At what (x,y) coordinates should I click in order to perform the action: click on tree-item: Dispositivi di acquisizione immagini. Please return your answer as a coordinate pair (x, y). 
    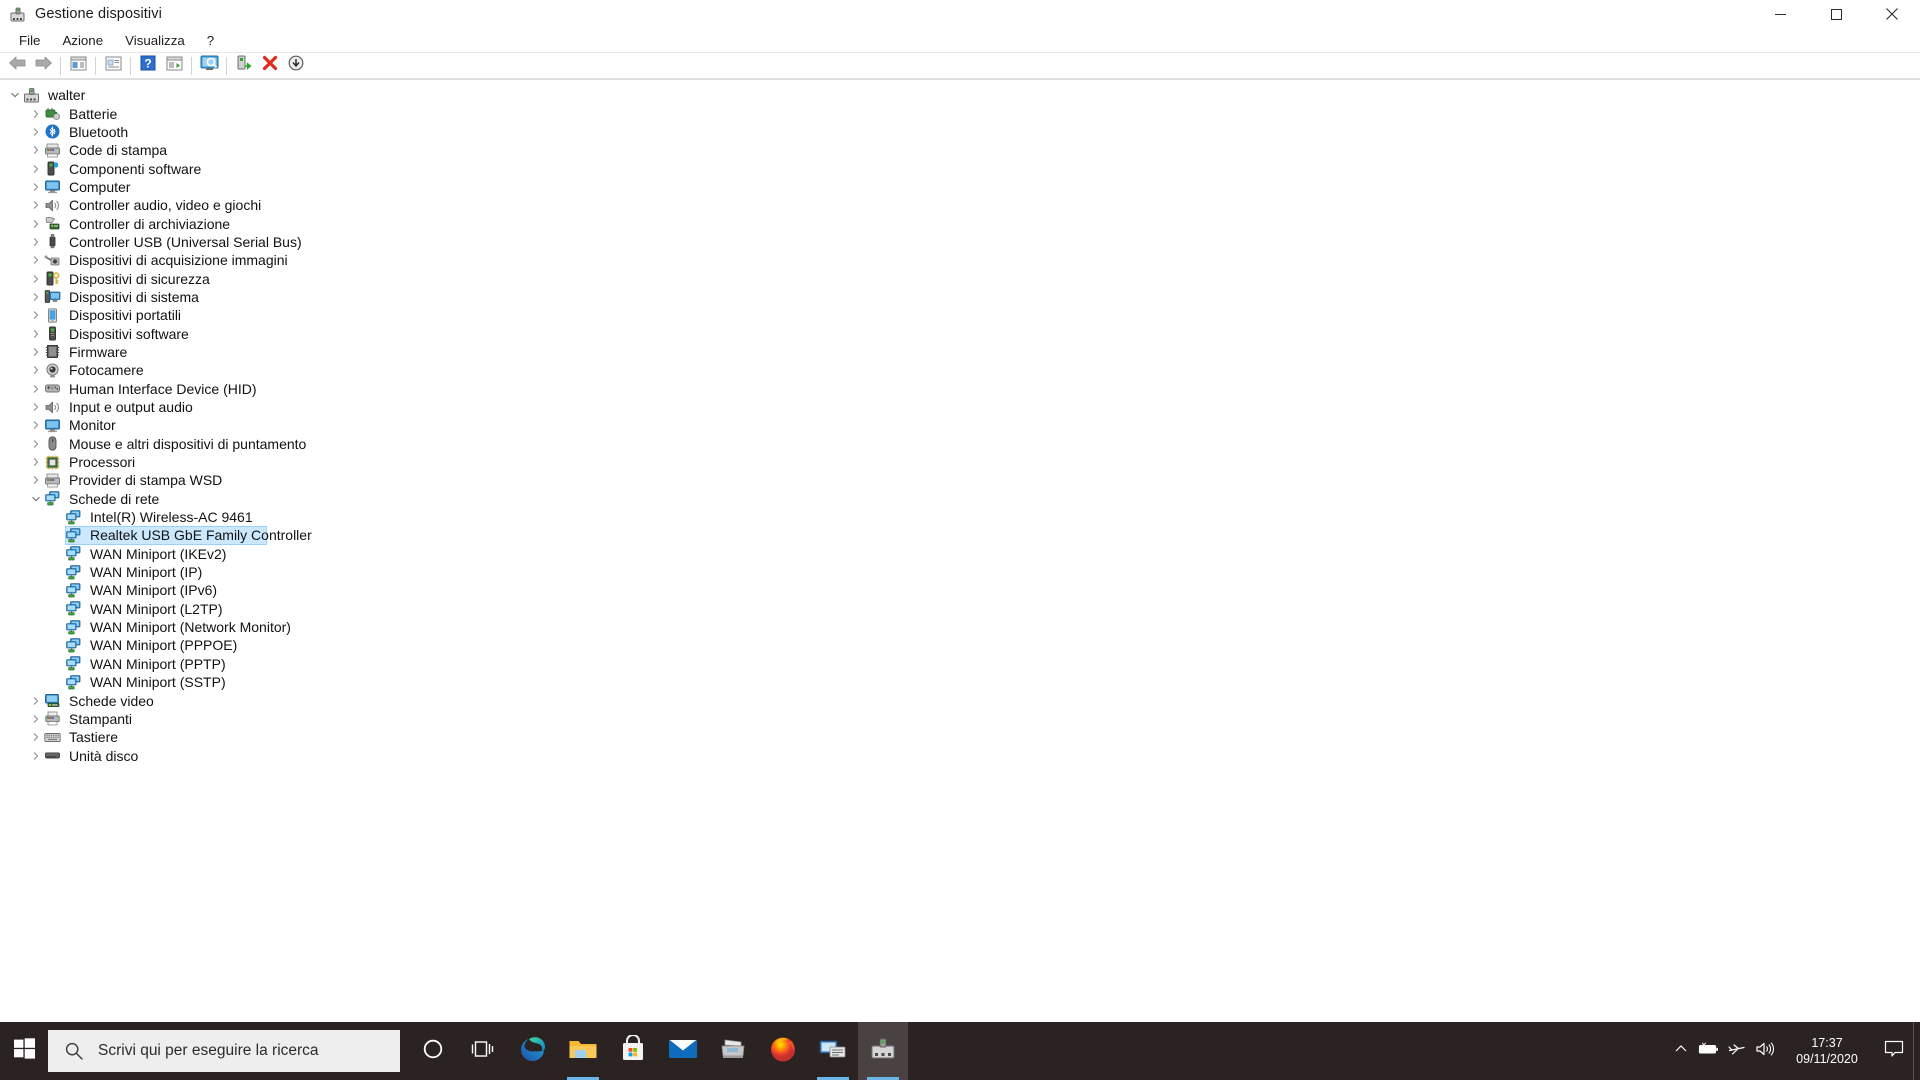
    Looking at the image, I should click on (960, 260).